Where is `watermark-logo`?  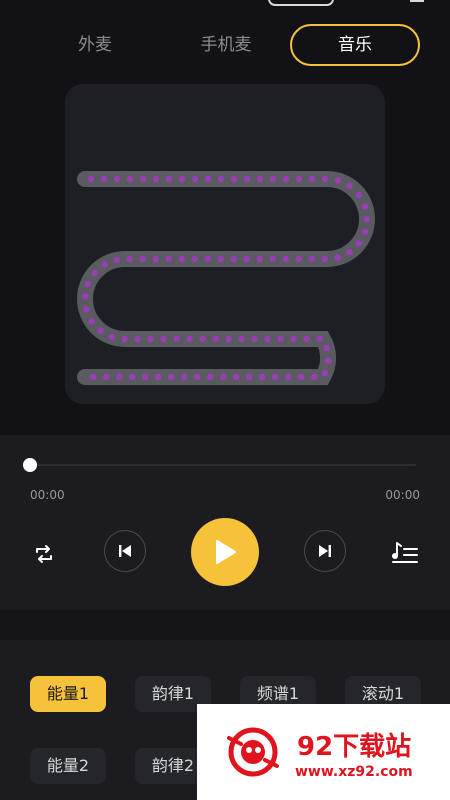
watermark-logo is located at coordinates (253, 752).